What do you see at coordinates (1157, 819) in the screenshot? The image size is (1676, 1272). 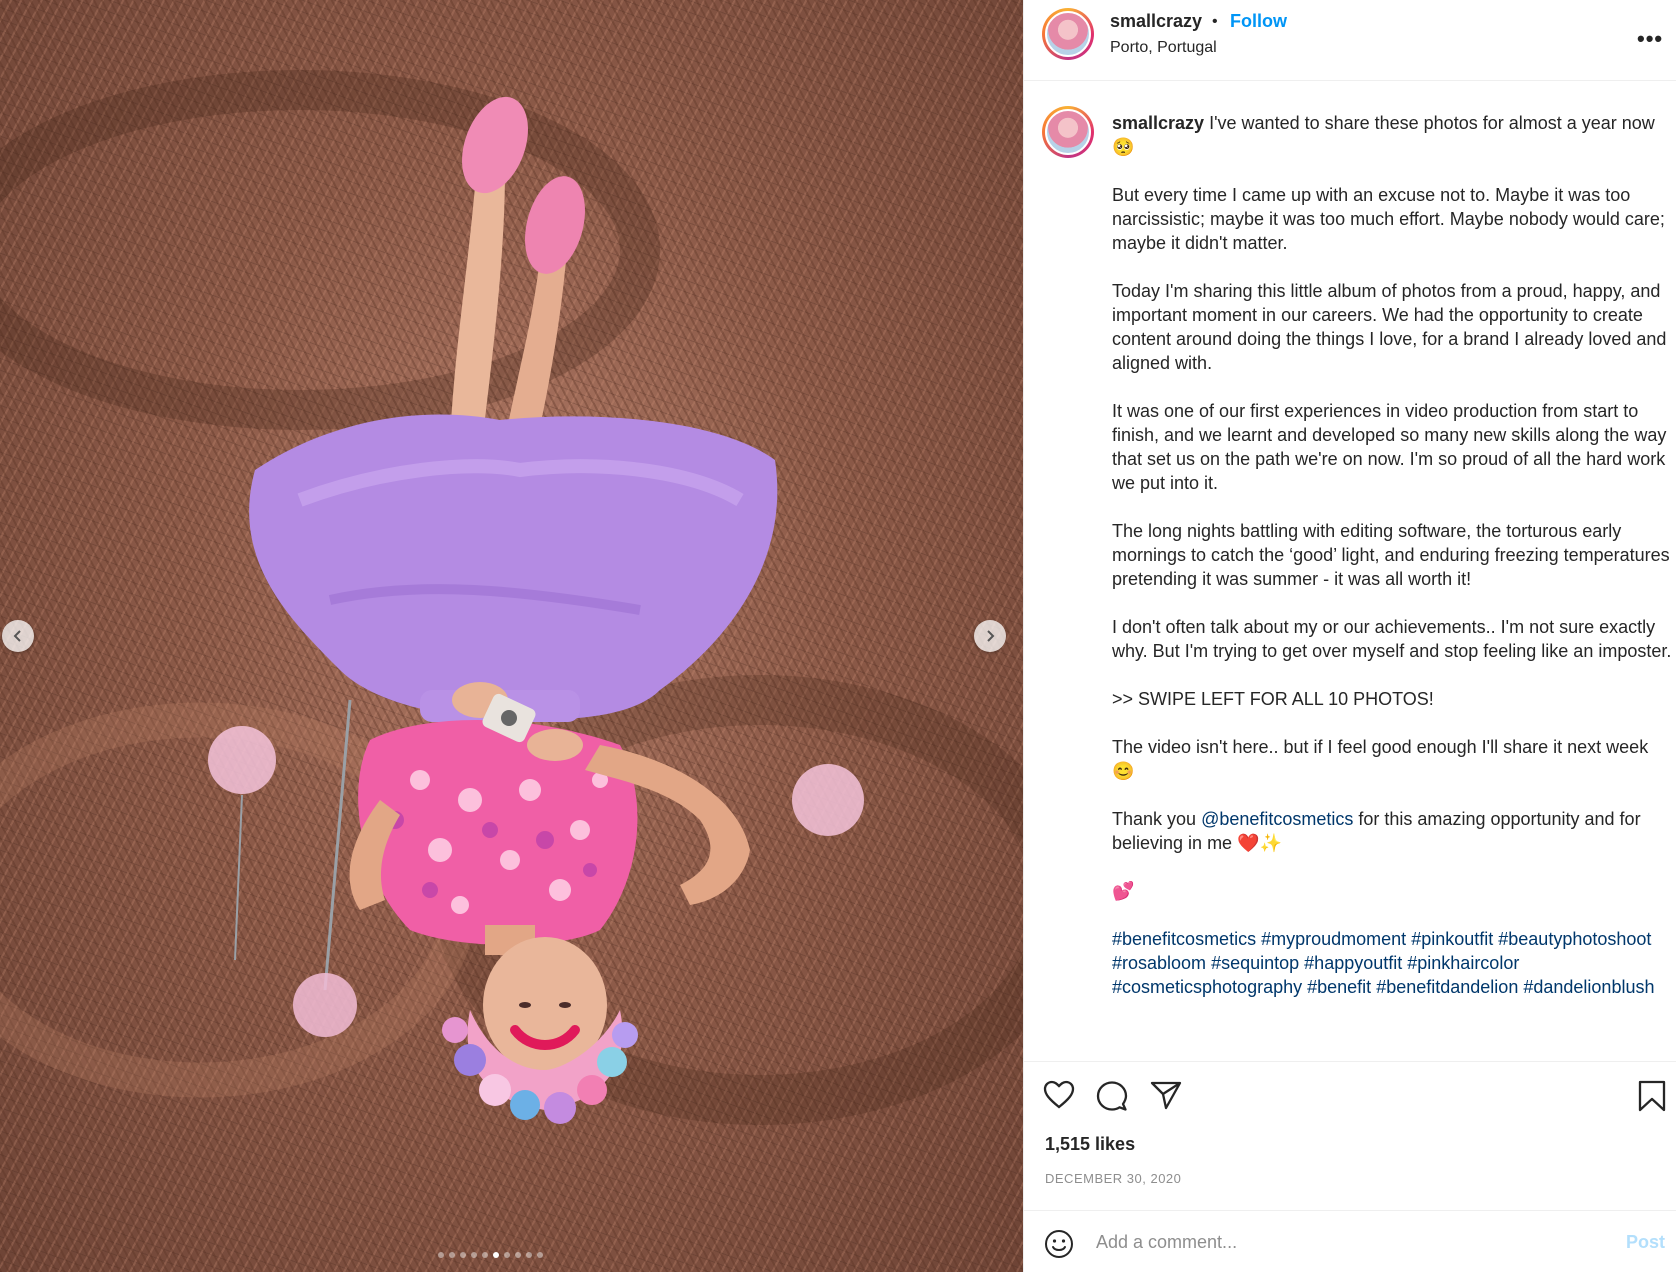 I see `thanks-text: Thank you` at bounding box center [1157, 819].